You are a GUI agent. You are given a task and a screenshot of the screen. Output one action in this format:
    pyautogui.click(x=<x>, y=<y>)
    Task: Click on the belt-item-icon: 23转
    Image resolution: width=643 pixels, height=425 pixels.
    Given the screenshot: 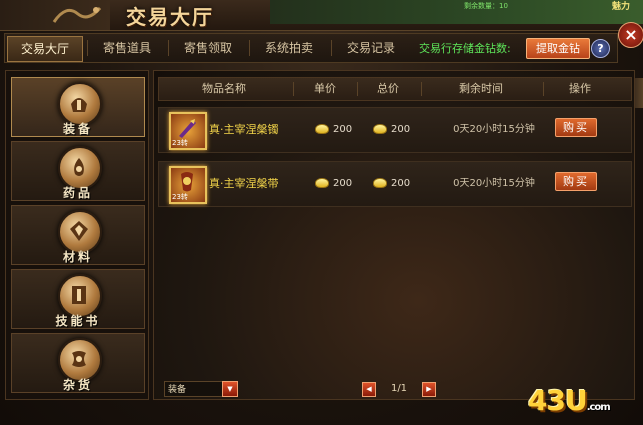 What is the action you would take?
    pyautogui.click(x=188, y=185)
    